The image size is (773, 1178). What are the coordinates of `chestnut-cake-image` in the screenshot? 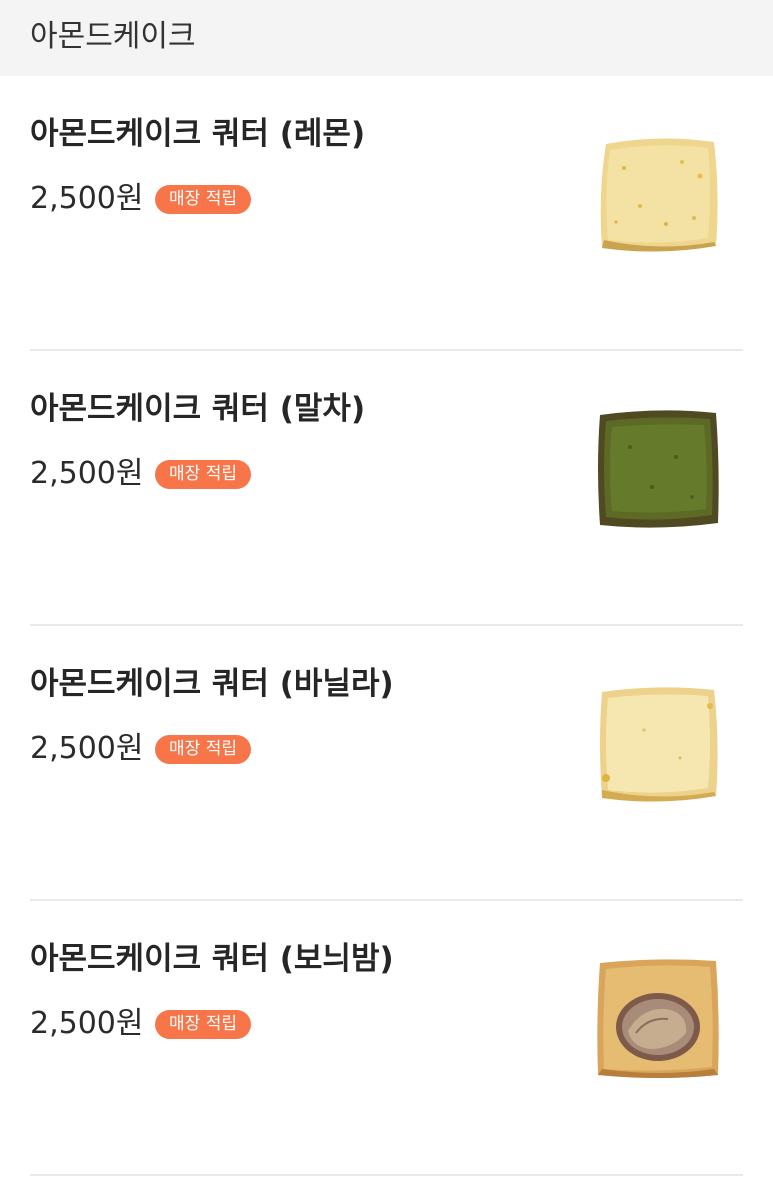 It's located at (658, 1018).